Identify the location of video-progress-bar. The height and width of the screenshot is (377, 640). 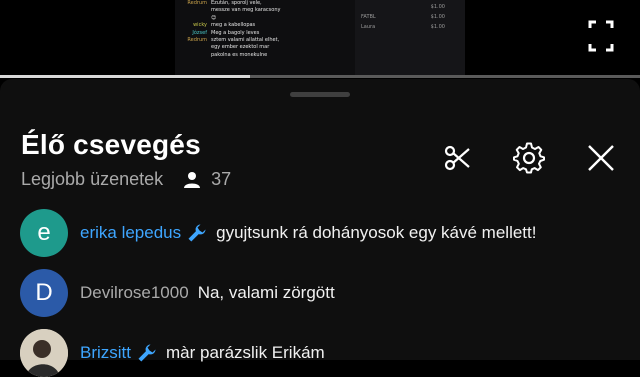
(320, 76).